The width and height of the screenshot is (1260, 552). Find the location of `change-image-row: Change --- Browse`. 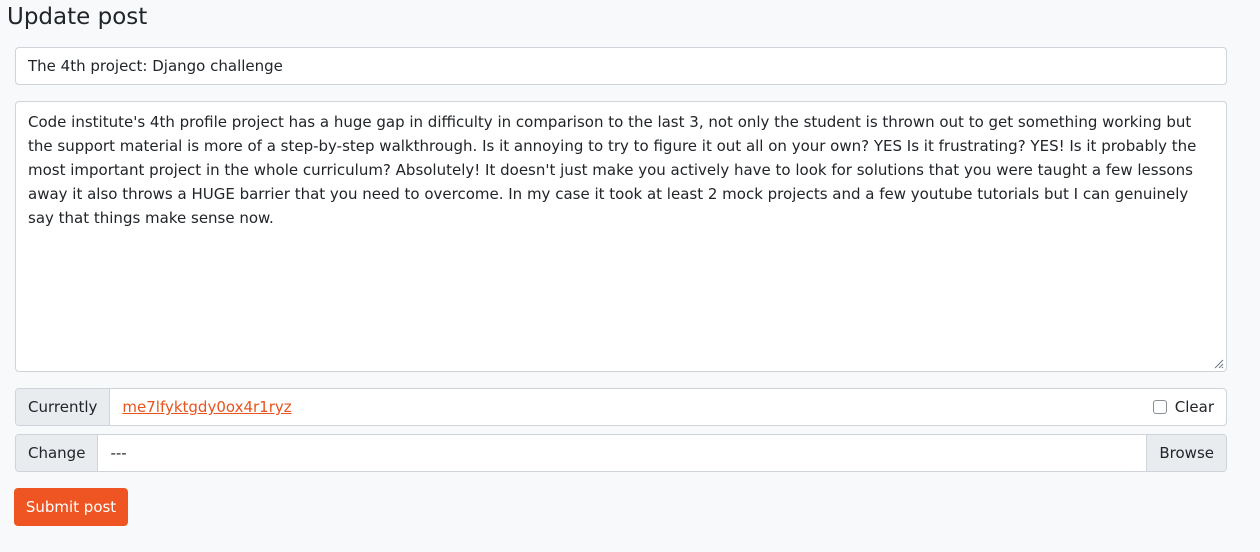

change-image-row: Change --- Browse is located at coordinates (621, 453).